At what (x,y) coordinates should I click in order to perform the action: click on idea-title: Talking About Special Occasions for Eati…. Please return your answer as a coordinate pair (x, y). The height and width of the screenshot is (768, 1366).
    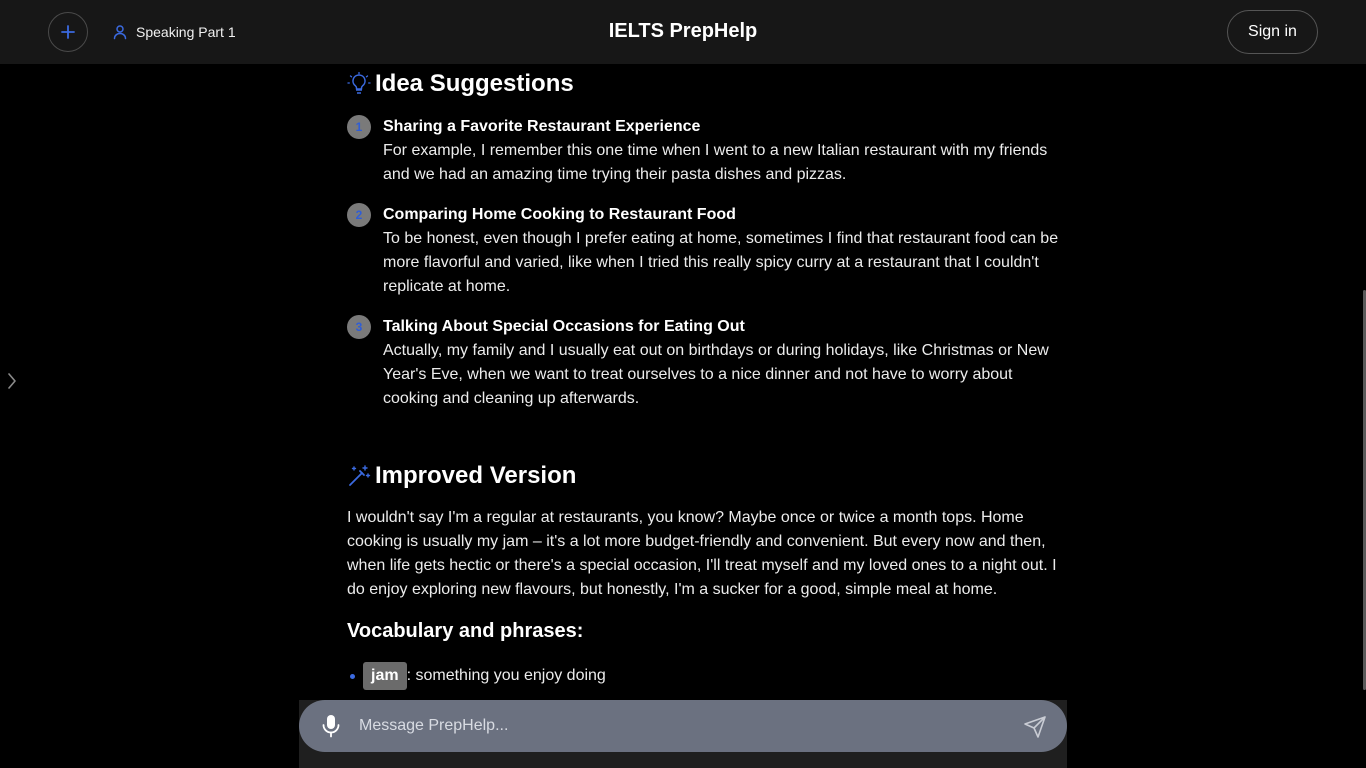
    Looking at the image, I should click on (564, 326).